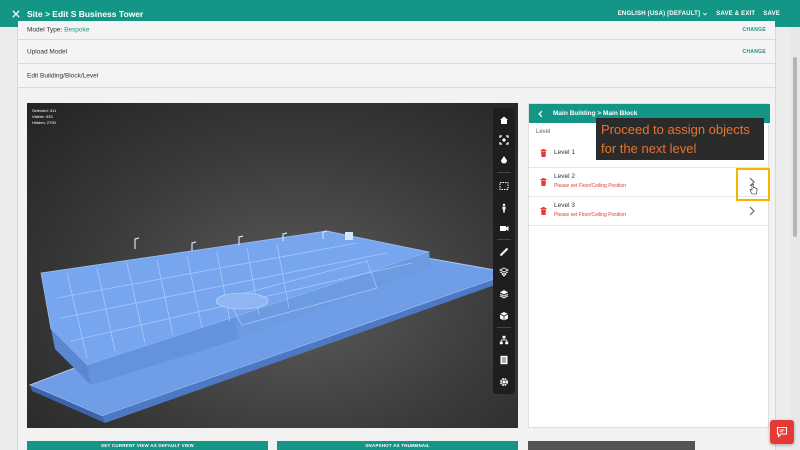  Describe the element at coordinates (63, 75) in the screenshot. I see `edit-building-label: Edit Building/Block/Level` at that location.